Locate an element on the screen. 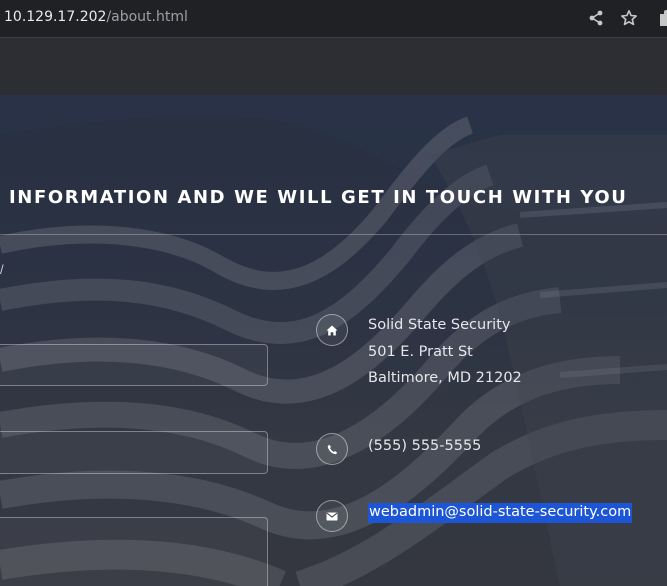 Image resolution: width=667 pixels, height=586 pixels. email-address-selected-text: webadmin@solid-state-security.com is located at coordinates (500, 513).